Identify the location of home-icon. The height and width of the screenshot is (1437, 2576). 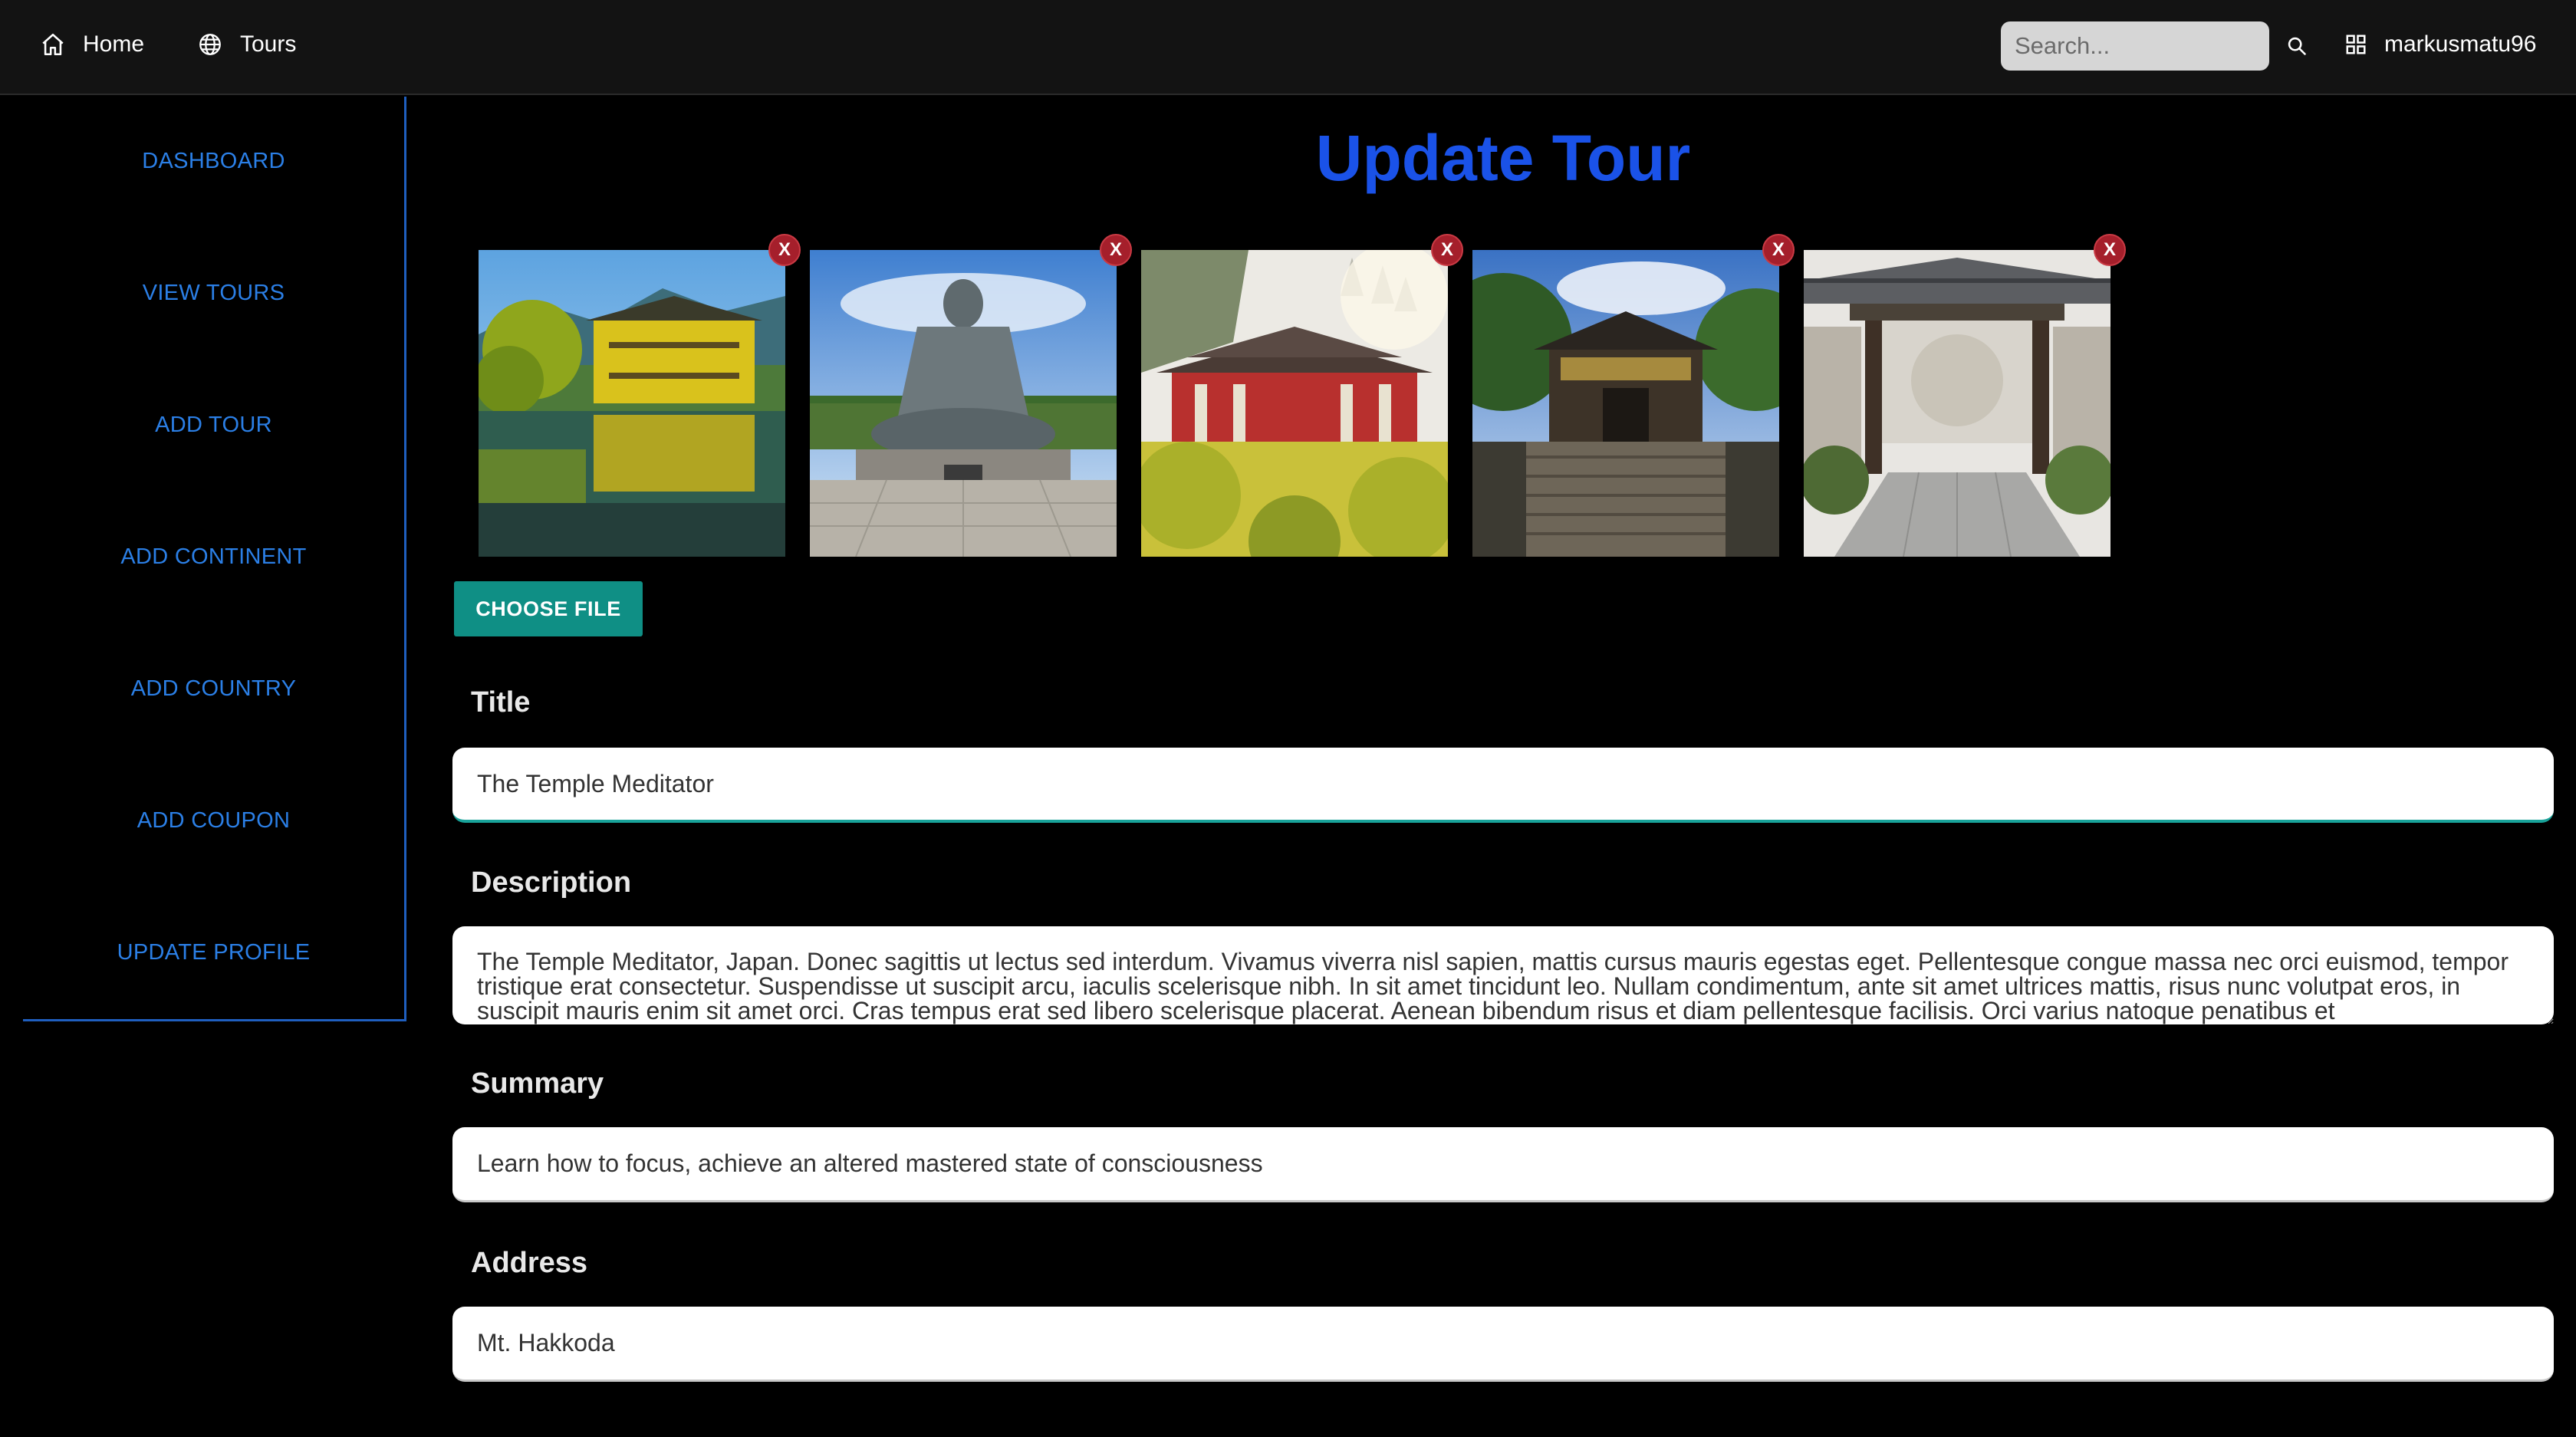
(53, 44).